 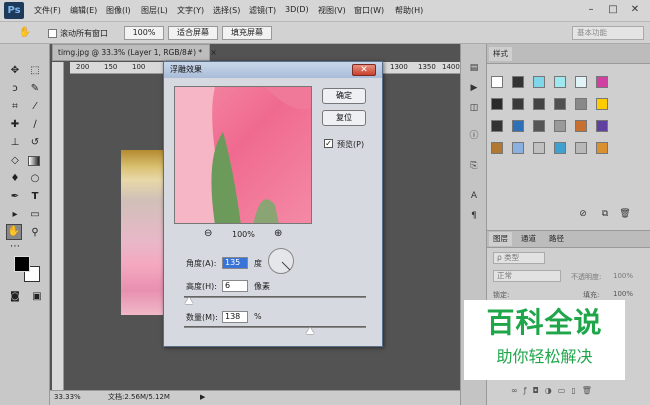 What do you see at coordinates (235, 263) in the screenshot?
I see `angle-input: 135` at bounding box center [235, 263].